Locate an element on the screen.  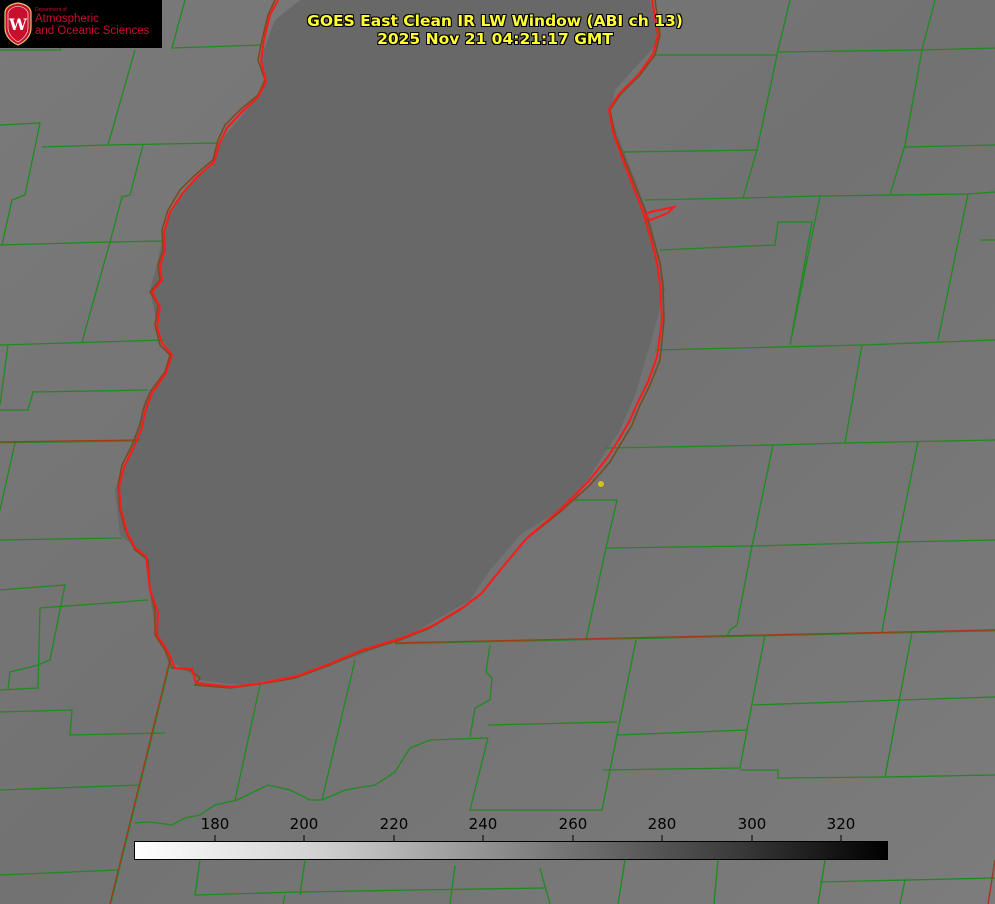
logo-line-2: and Oceanic Sciences is located at coordinates (92, 31).